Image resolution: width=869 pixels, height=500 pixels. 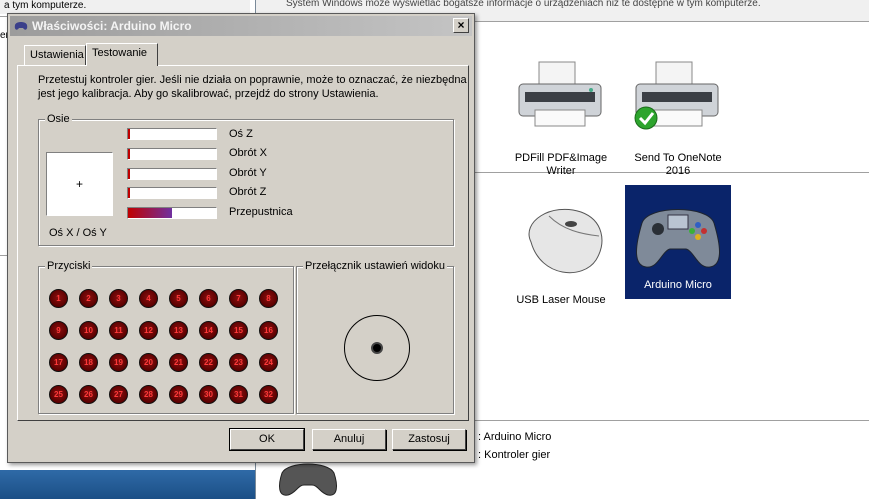 I want to click on joystick-button-indicator: 18, so click(x=88, y=362).